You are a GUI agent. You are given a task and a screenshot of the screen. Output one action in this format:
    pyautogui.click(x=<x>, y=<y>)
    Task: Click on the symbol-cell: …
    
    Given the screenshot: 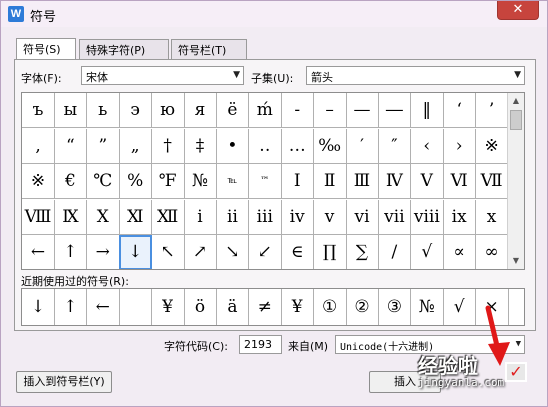 What is the action you would take?
    pyautogui.click(x=298, y=146)
    